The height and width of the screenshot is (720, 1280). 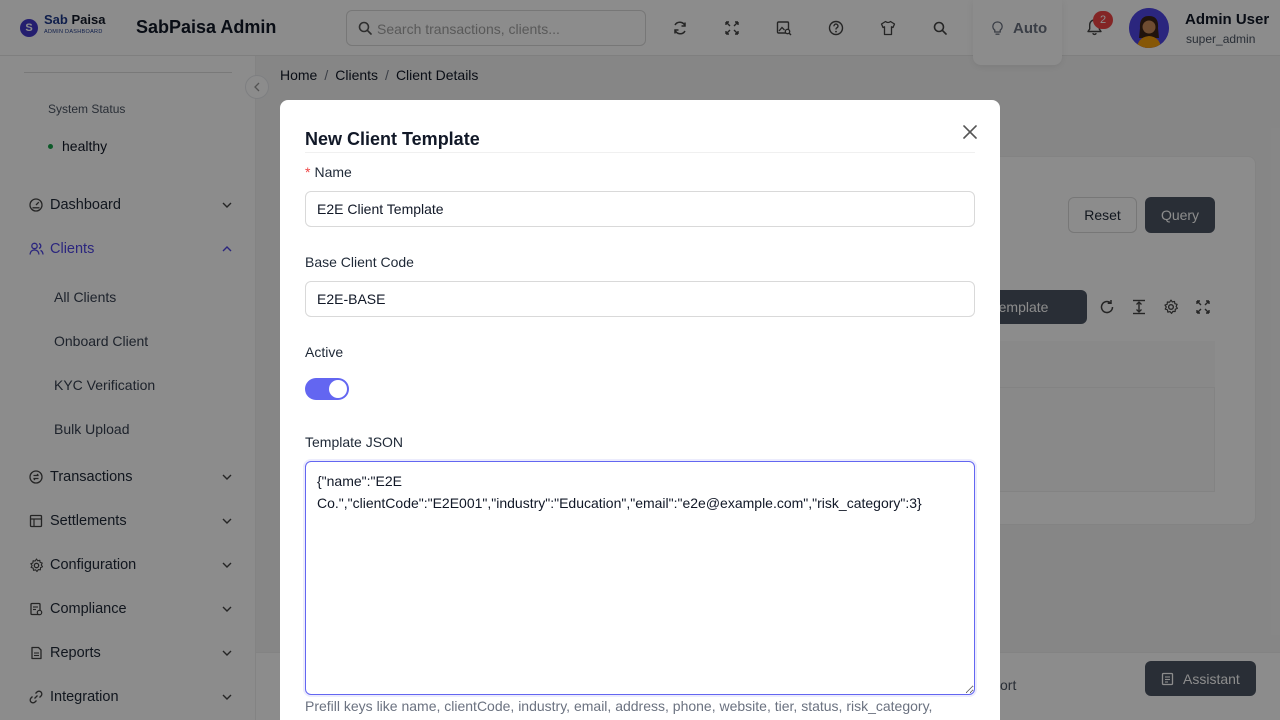 I want to click on toggle-knob, so click(x=338, y=389).